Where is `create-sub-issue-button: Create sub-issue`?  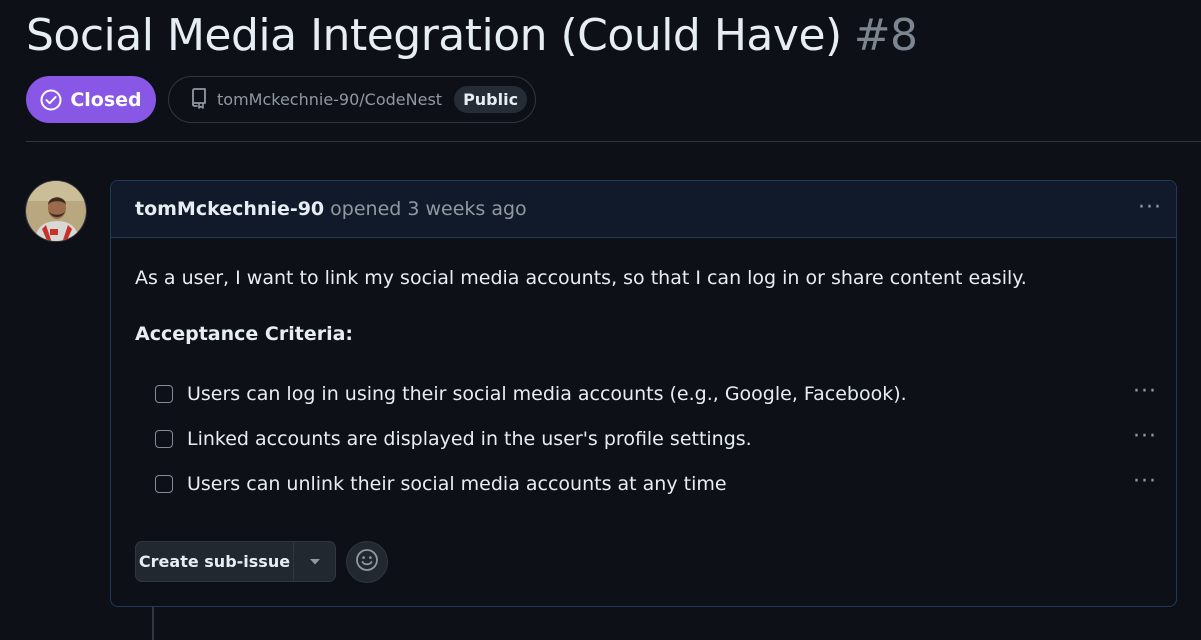 create-sub-issue-button: Create sub-issue is located at coordinates (235, 561).